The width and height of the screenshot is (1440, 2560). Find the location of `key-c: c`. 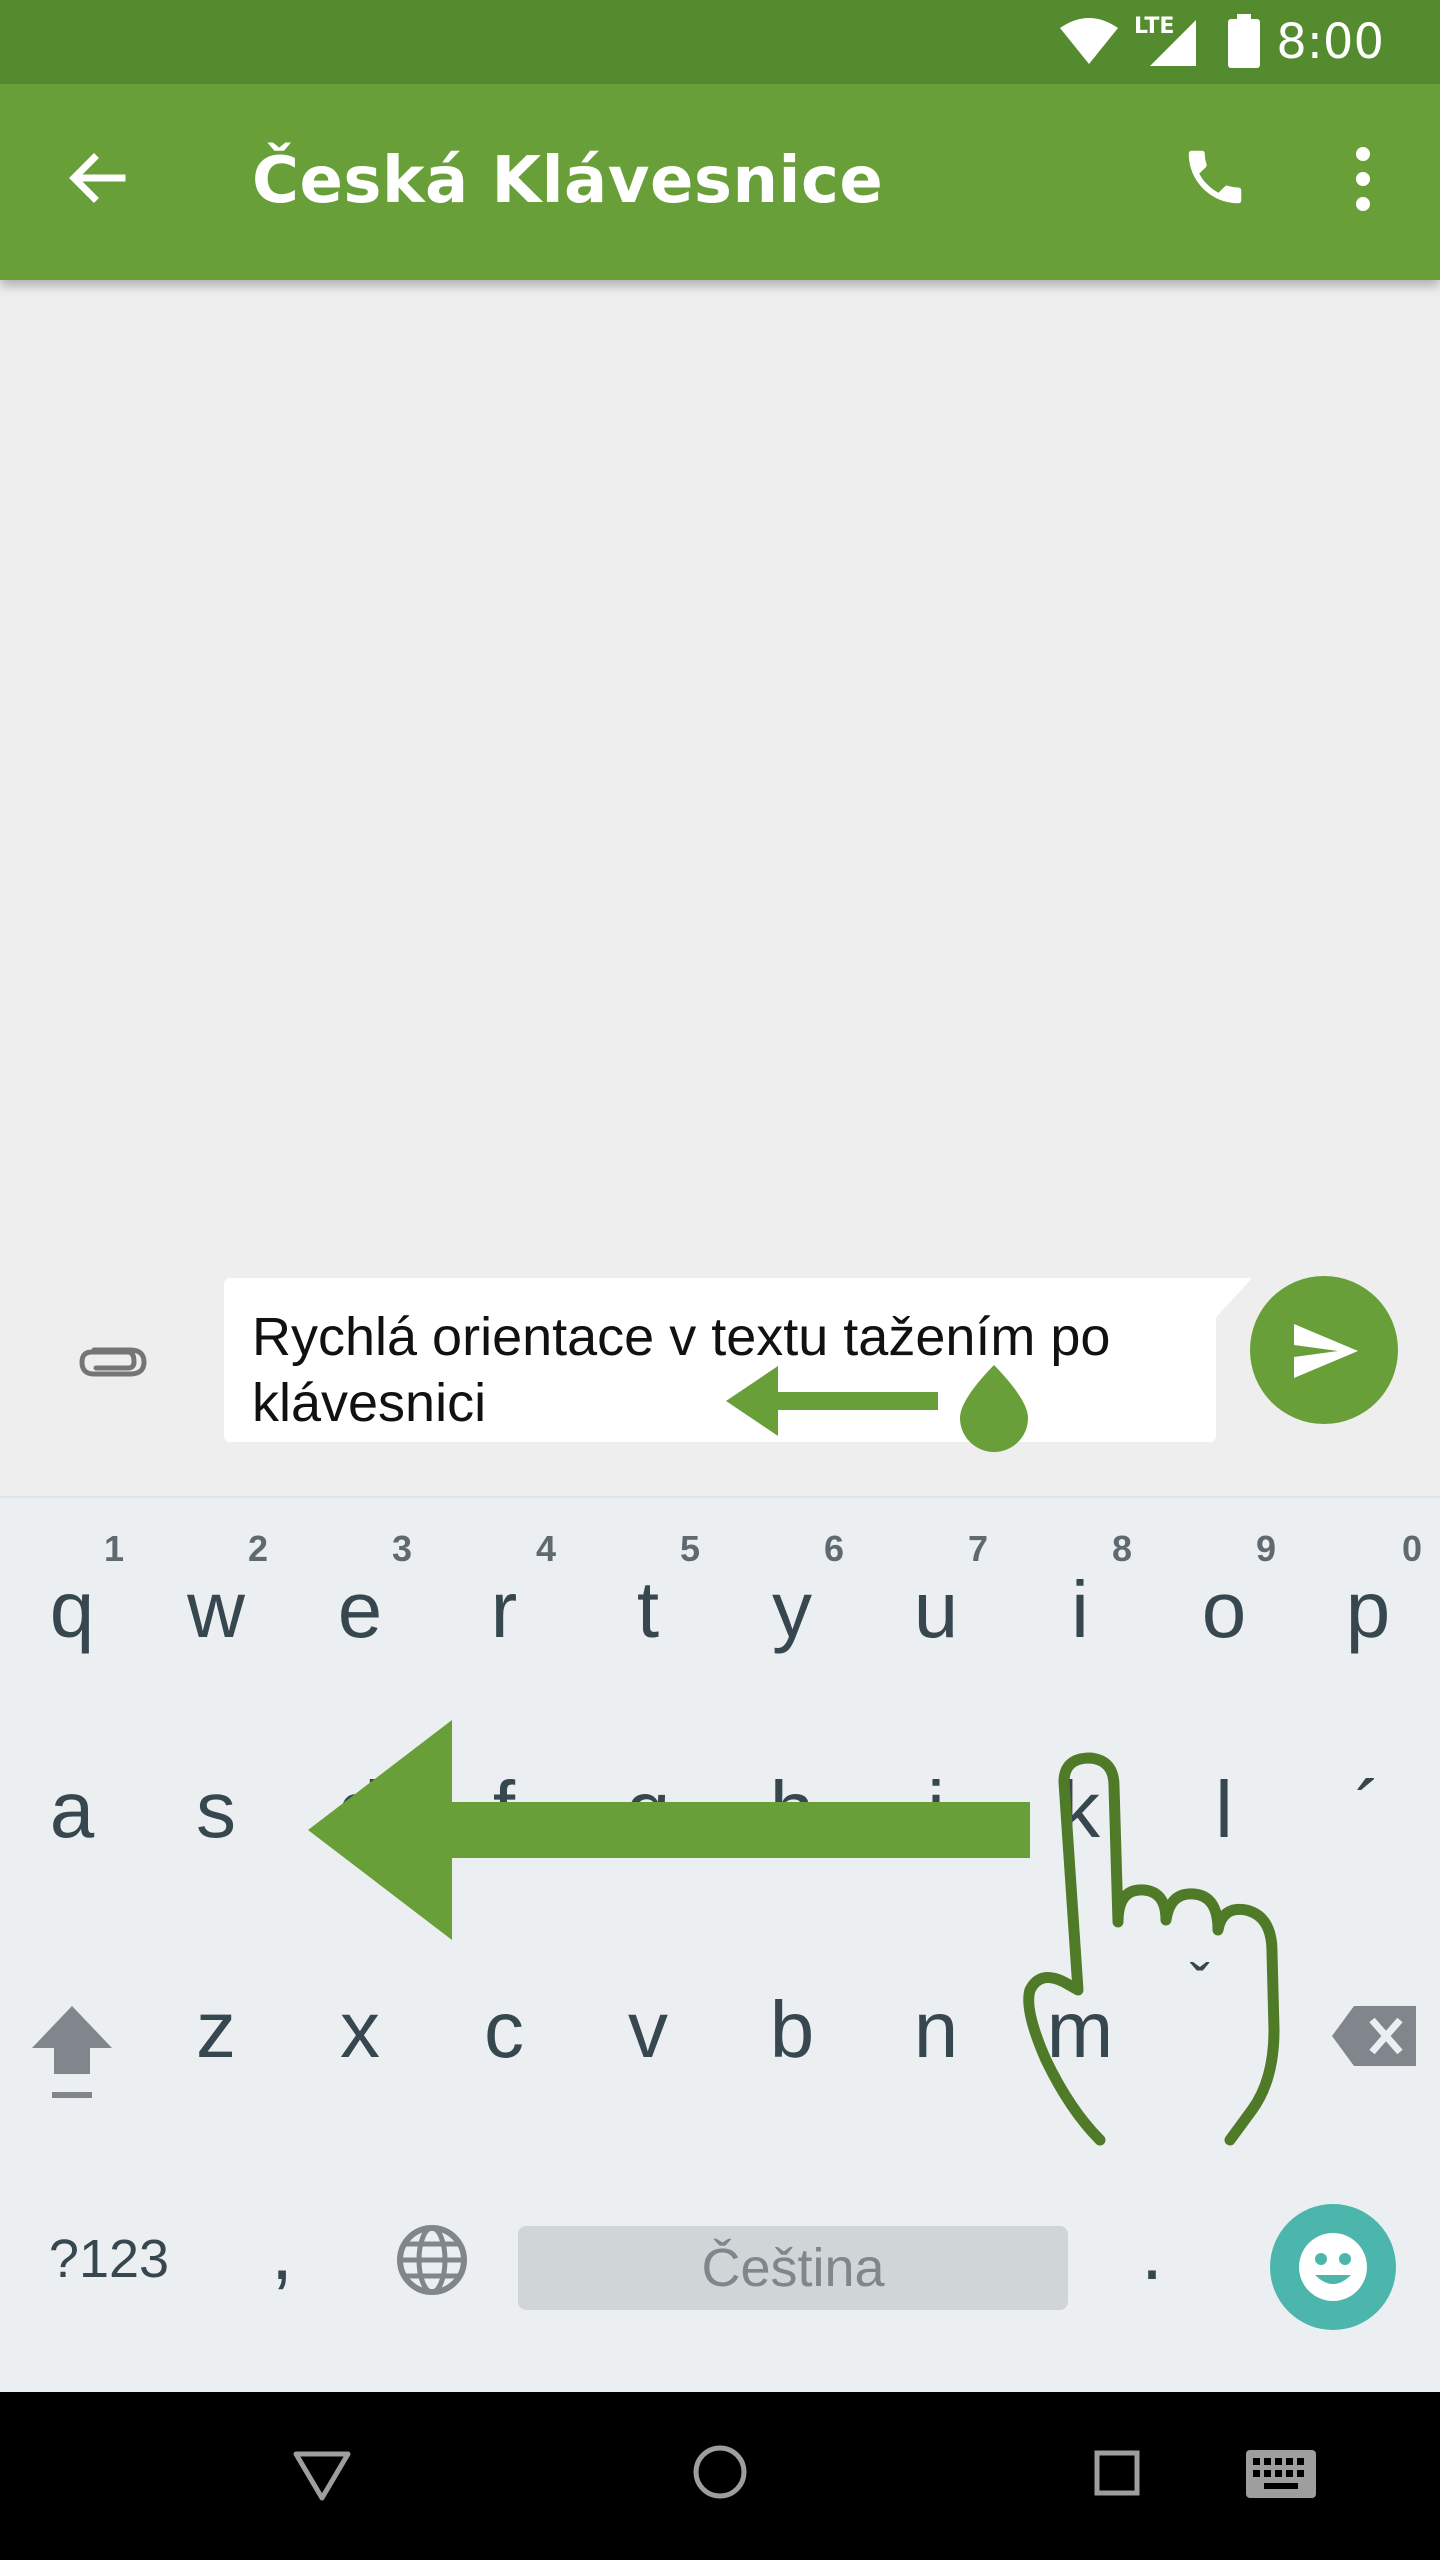

key-c: c is located at coordinates (504, 2028).